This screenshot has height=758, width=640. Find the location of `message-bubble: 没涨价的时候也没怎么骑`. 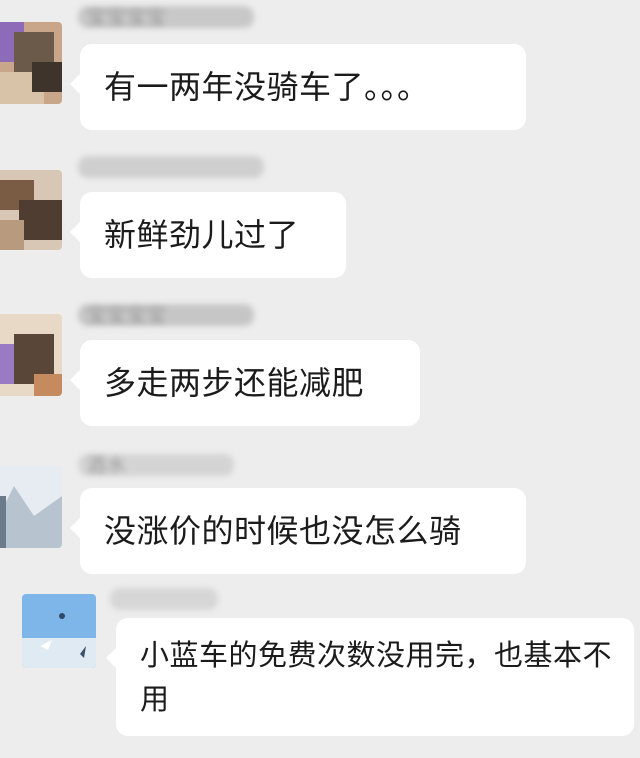

message-bubble: 没涨价的时候也没怎么骑 is located at coordinates (298, 531).